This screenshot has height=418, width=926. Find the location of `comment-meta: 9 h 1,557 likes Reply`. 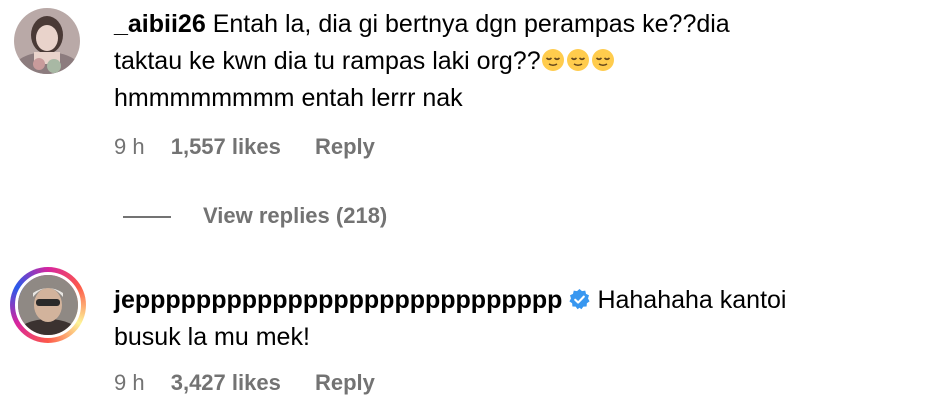

comment-meta: 9 h 1,557 likes Reply is located at coordinates (244, 147).